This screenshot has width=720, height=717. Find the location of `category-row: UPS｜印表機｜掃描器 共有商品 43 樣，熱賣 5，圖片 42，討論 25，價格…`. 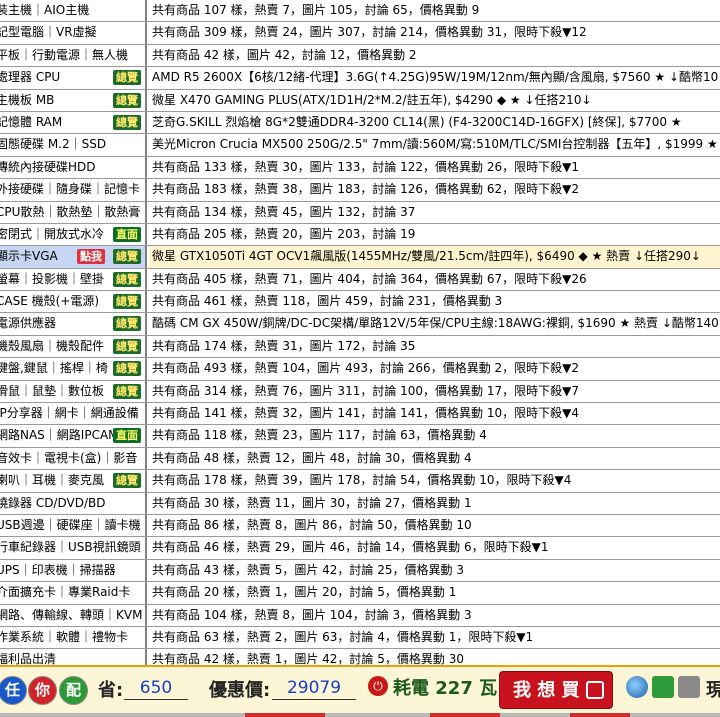

category-row: UPS｜印表機｜掃描器 共有商品 43 樣，熱賣 5，圖片 42，討論 25，價格… is located at coordinates (360, 571).